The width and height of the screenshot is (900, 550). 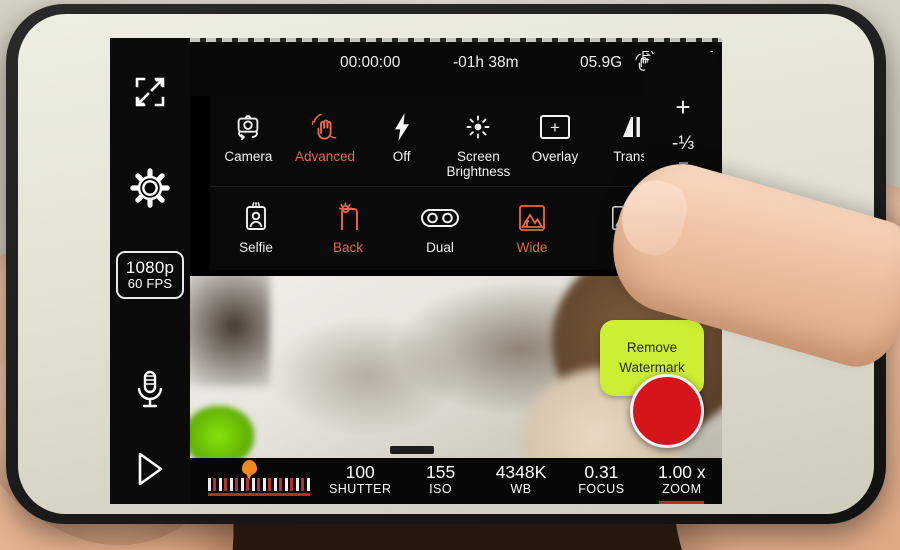 I want to click on framerate-value: 60 FPS, so click(x=150, y=283).